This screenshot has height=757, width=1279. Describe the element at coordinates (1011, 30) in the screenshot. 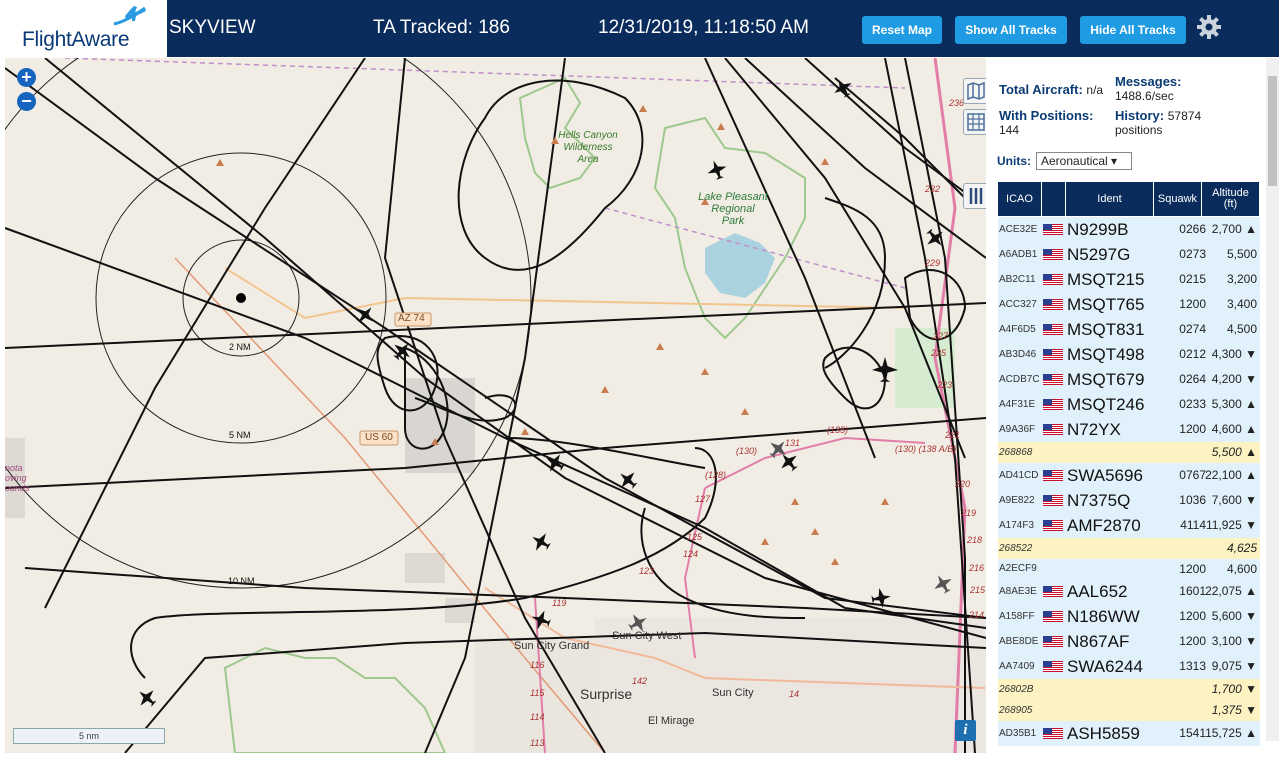

I see `show-all-tracks-button: Show All Tracks` at that location.